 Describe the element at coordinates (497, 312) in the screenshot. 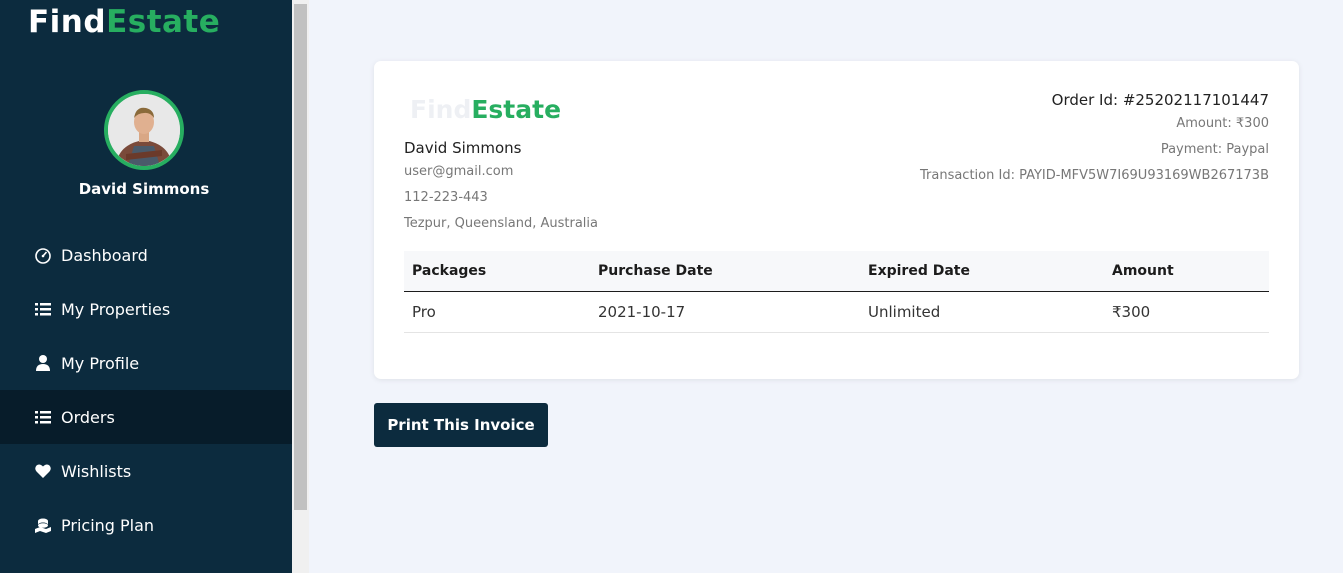

I see `cell-package: Pro` at that location.